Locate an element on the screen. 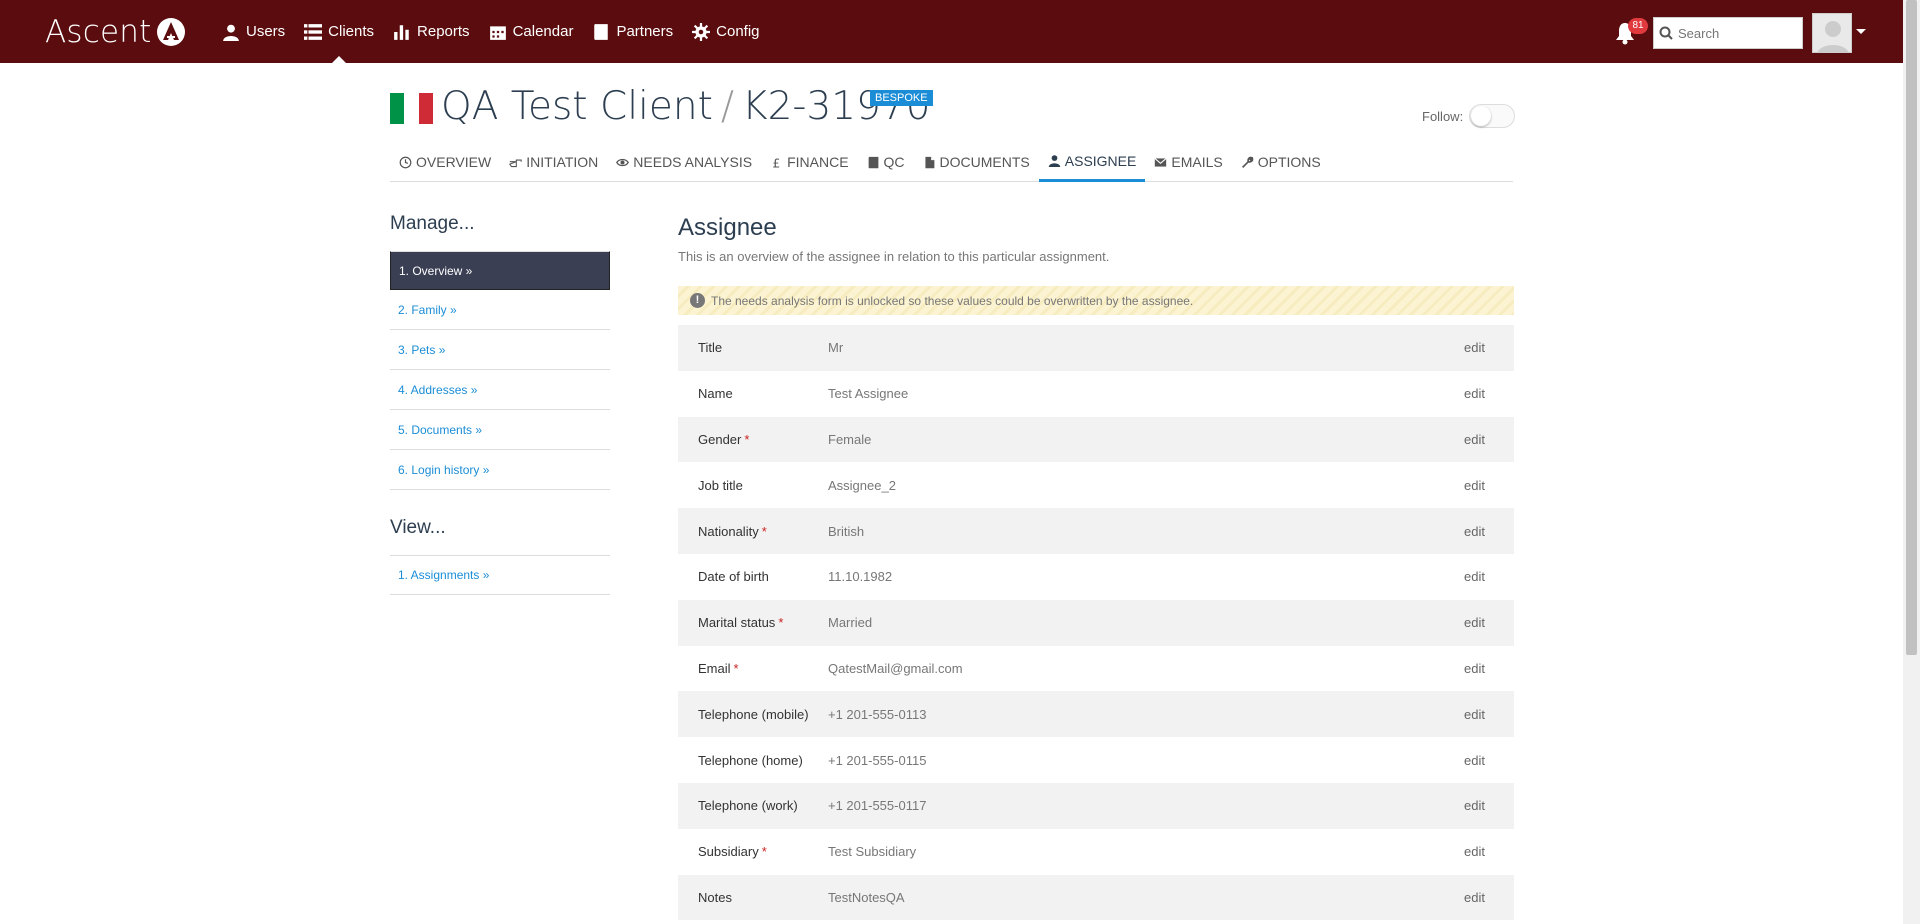 The height and width of the screenshot is (924, 1920). hand-pointer-icon is located at coordinates (515, 162).